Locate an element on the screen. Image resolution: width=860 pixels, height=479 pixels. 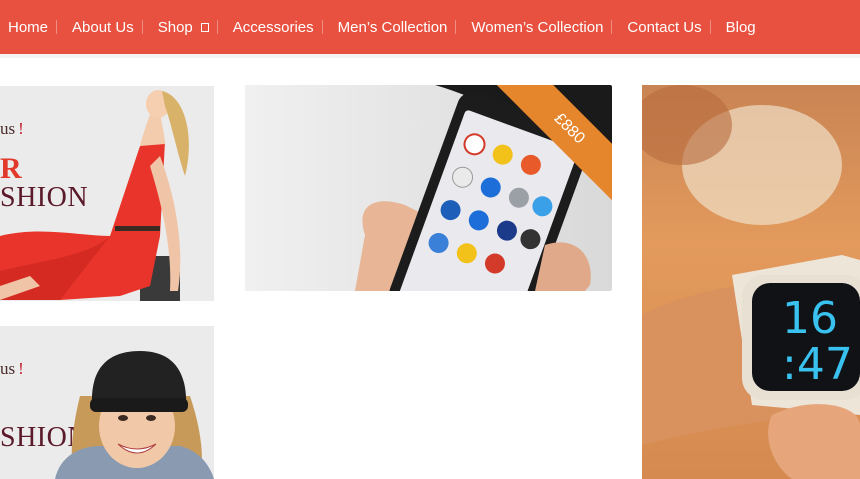
nav-mens-collection: Men’s Collection is located at coordinates (393, 27).